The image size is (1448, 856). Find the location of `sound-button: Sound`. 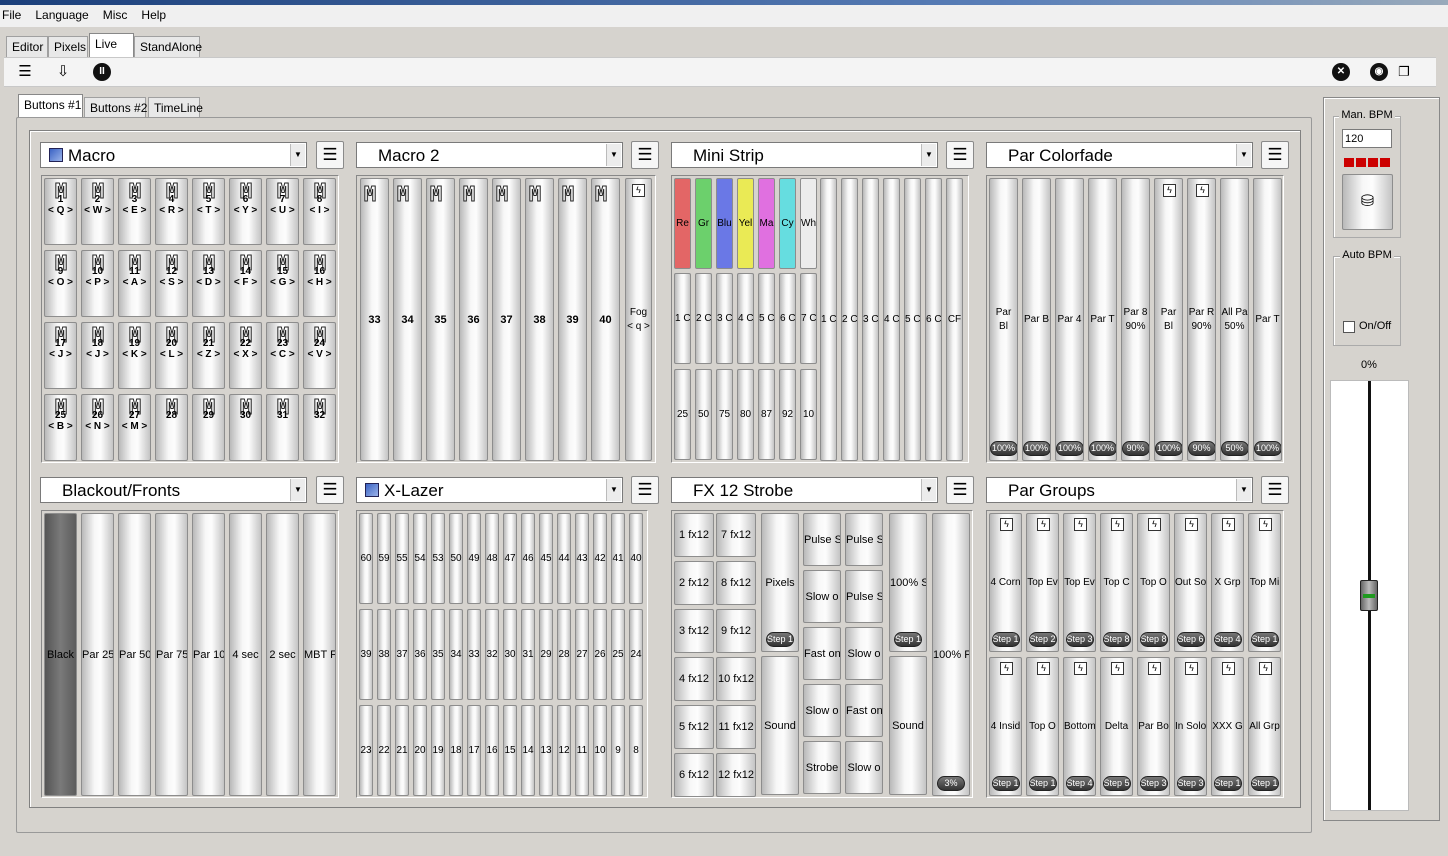

sound-button: Sound is located at coordinates (780, 725).